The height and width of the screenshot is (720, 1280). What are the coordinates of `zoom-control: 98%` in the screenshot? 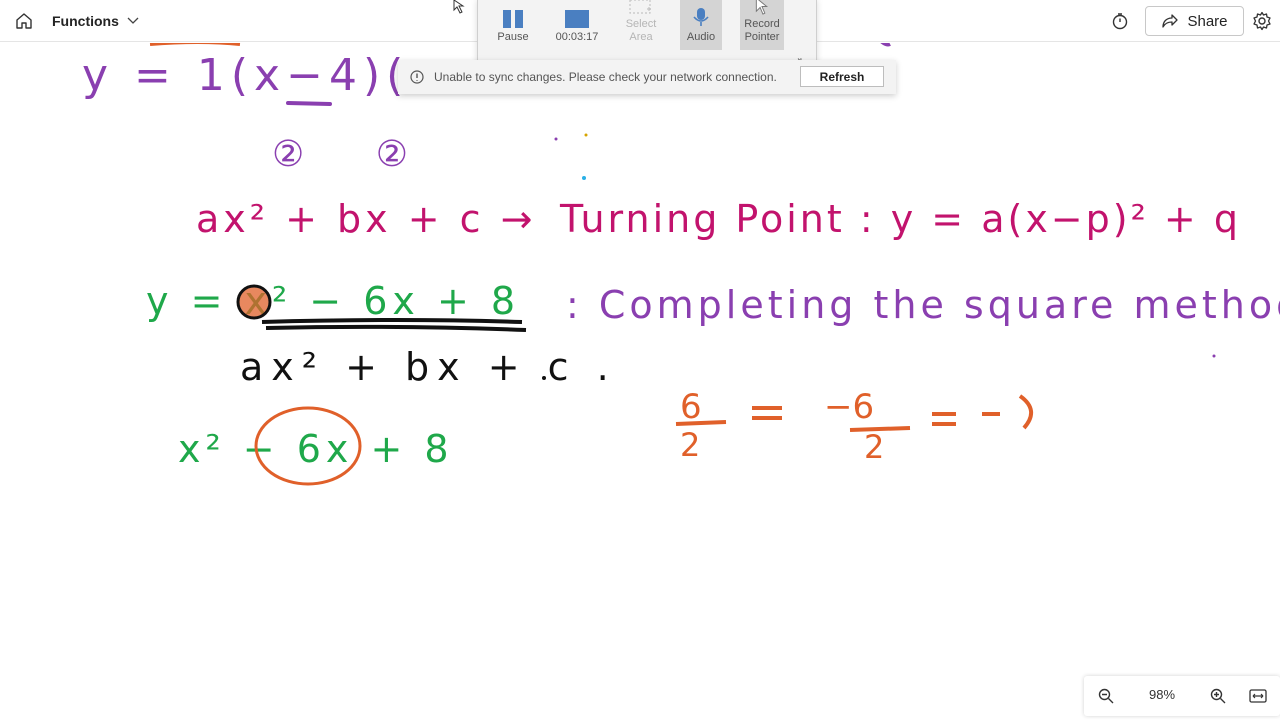 It's located at (1182, 696).